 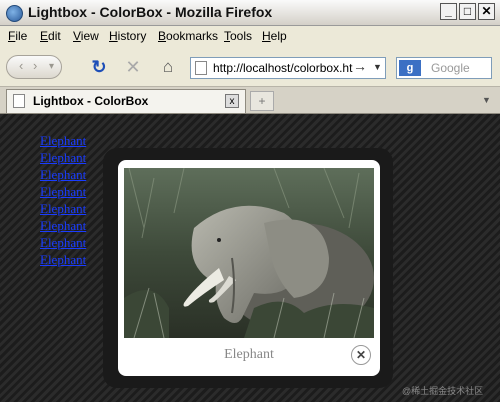 I want to click on home-button: ⌂, so click(x=168, y=67).